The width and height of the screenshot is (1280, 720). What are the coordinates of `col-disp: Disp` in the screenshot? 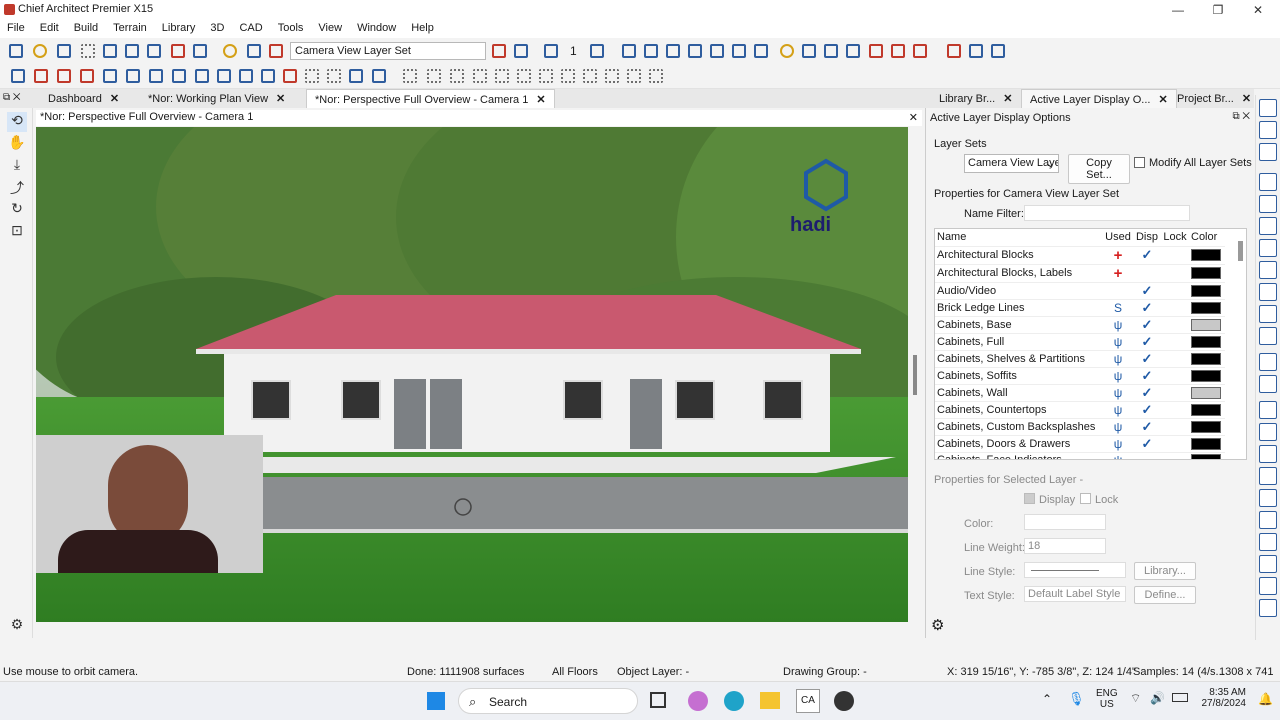 It's located at (1147, 238).